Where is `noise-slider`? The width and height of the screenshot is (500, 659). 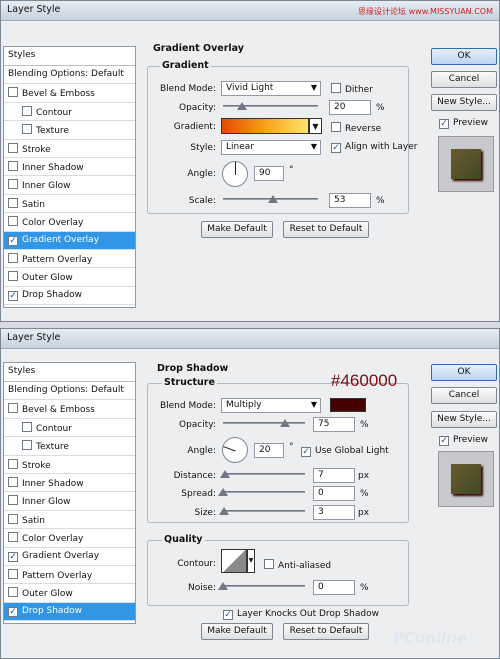
noise-slider is located at coordinates (261, 586).